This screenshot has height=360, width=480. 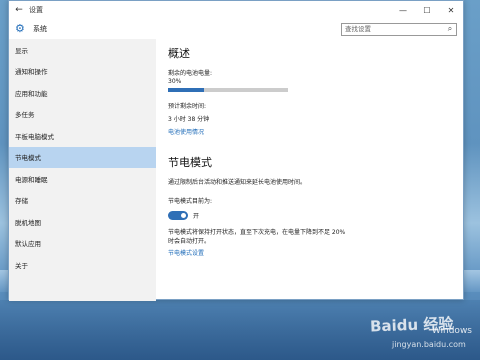 I want to click on battery-saver-heading: 节电模式, so click(x=190, y=162).